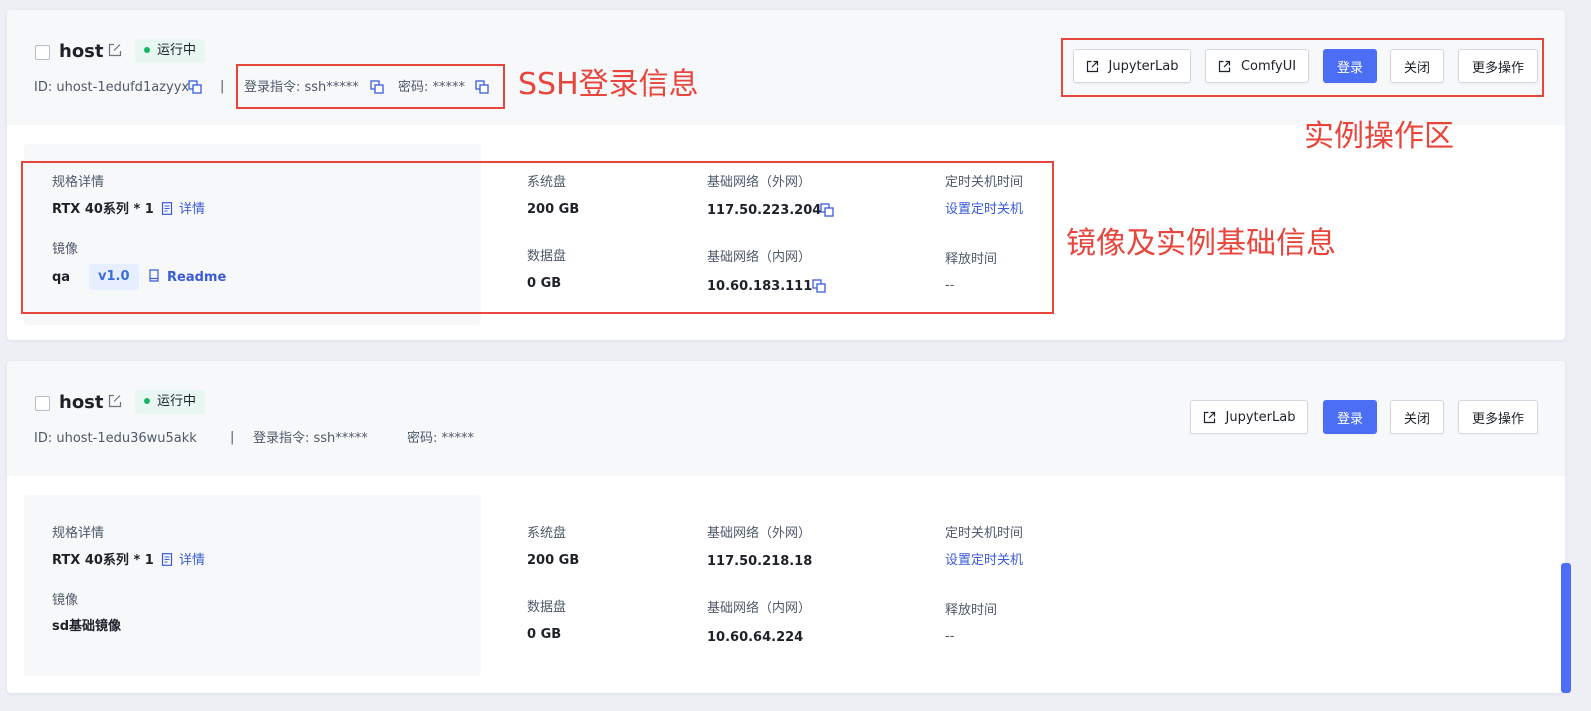  Describe the element at coordinates (1417, 417) in the screenshot. I see `close-button: 关闭` at that location.